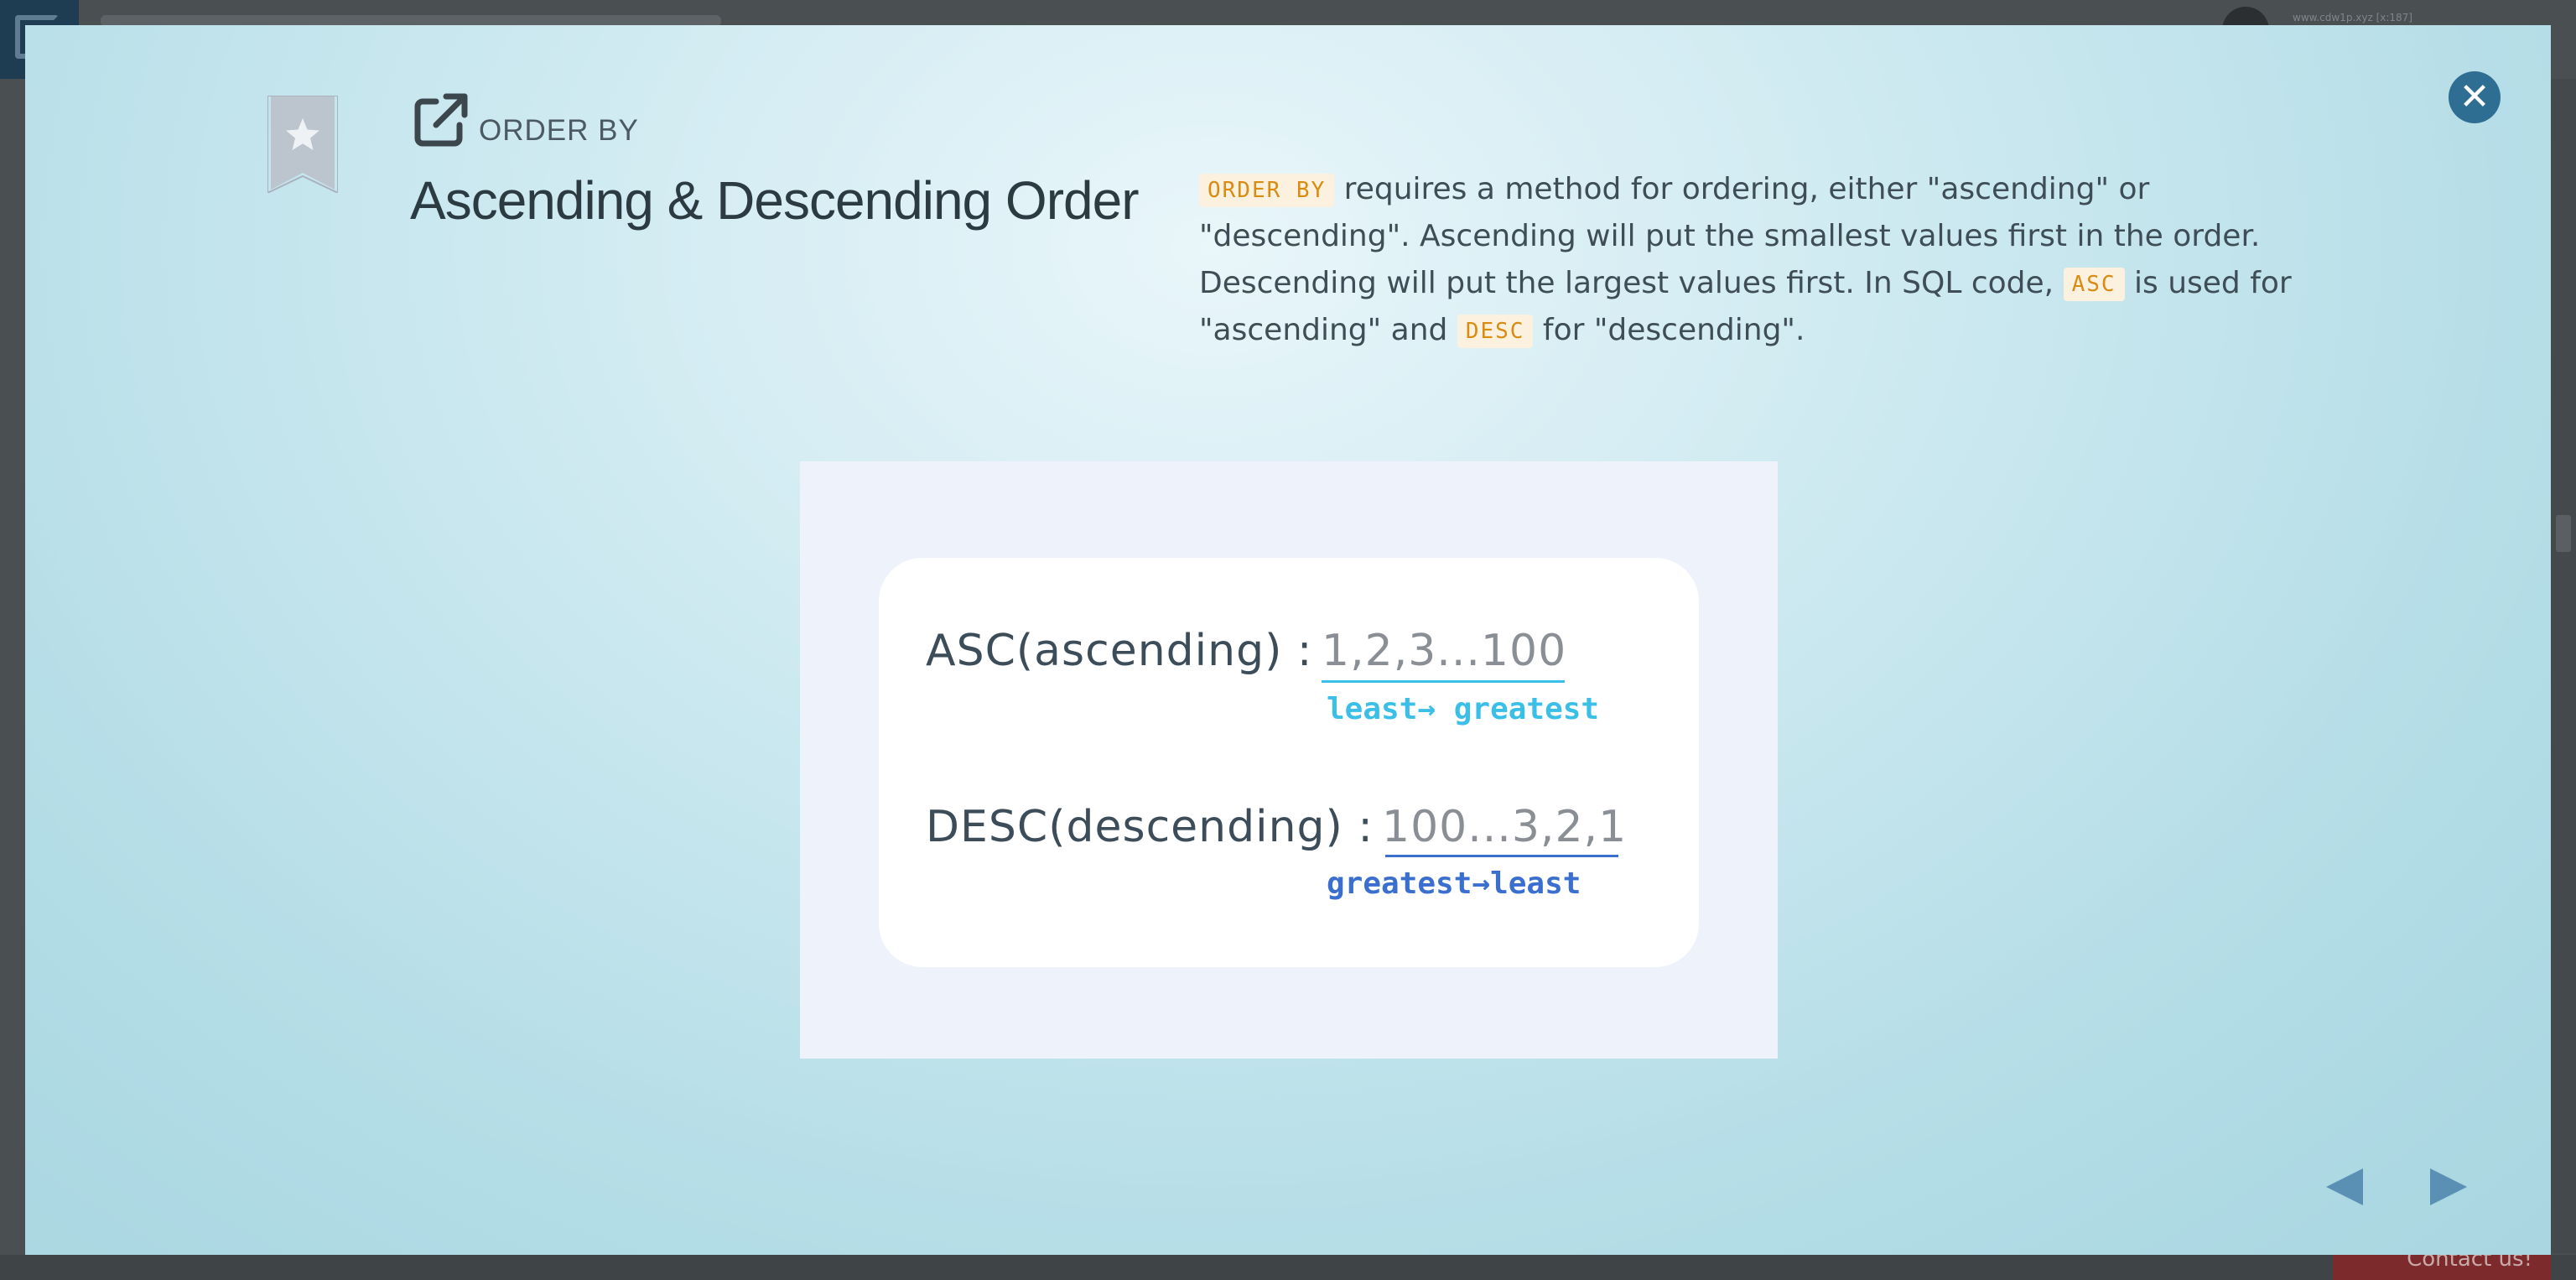 The height and width of the screenshot is (1280, 2576). What do you see at coordinates (1495, 331) in the screenshot?
I see `code-desc: DESC` at bounding box center [1495, 331].